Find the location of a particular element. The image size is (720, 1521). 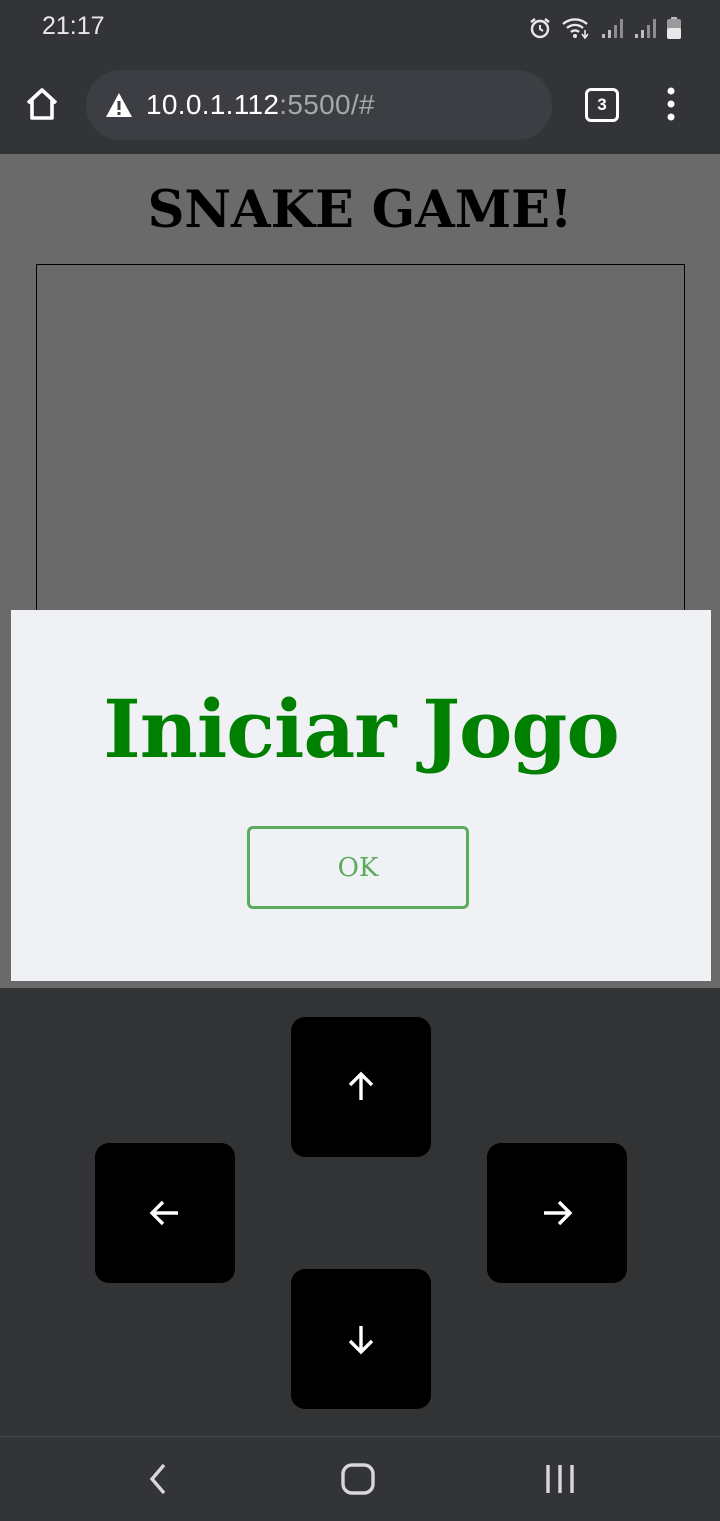

arrow-right-icon is located at coordinates (558, 1213).